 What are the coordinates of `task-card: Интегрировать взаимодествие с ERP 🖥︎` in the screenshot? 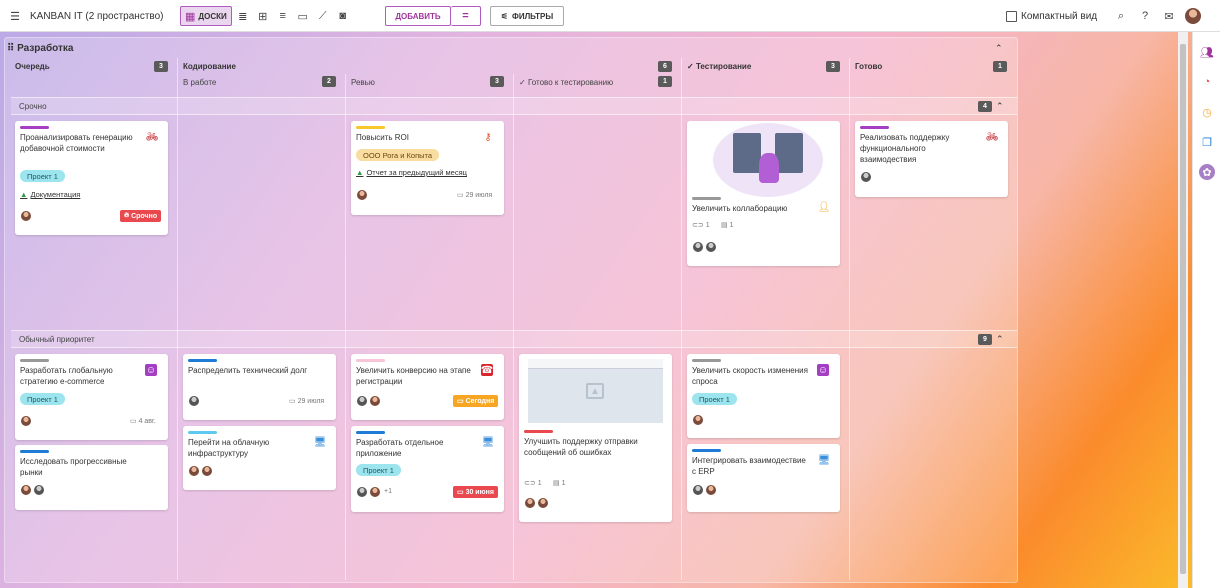 It's located at (763, 478).